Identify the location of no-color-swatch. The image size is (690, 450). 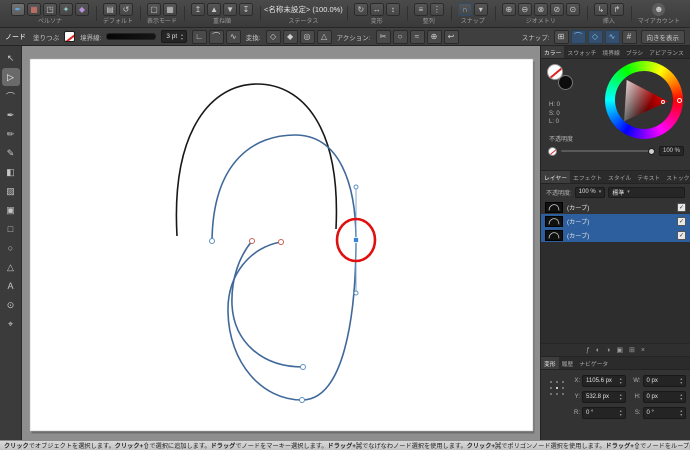
(552, 151).